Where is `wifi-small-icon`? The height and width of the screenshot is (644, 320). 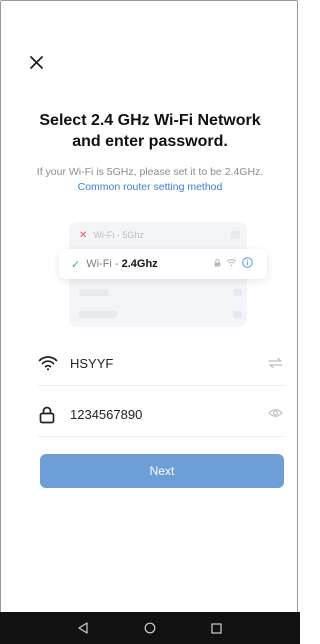
wifi-small-icon is located at coordinates (231, 263).